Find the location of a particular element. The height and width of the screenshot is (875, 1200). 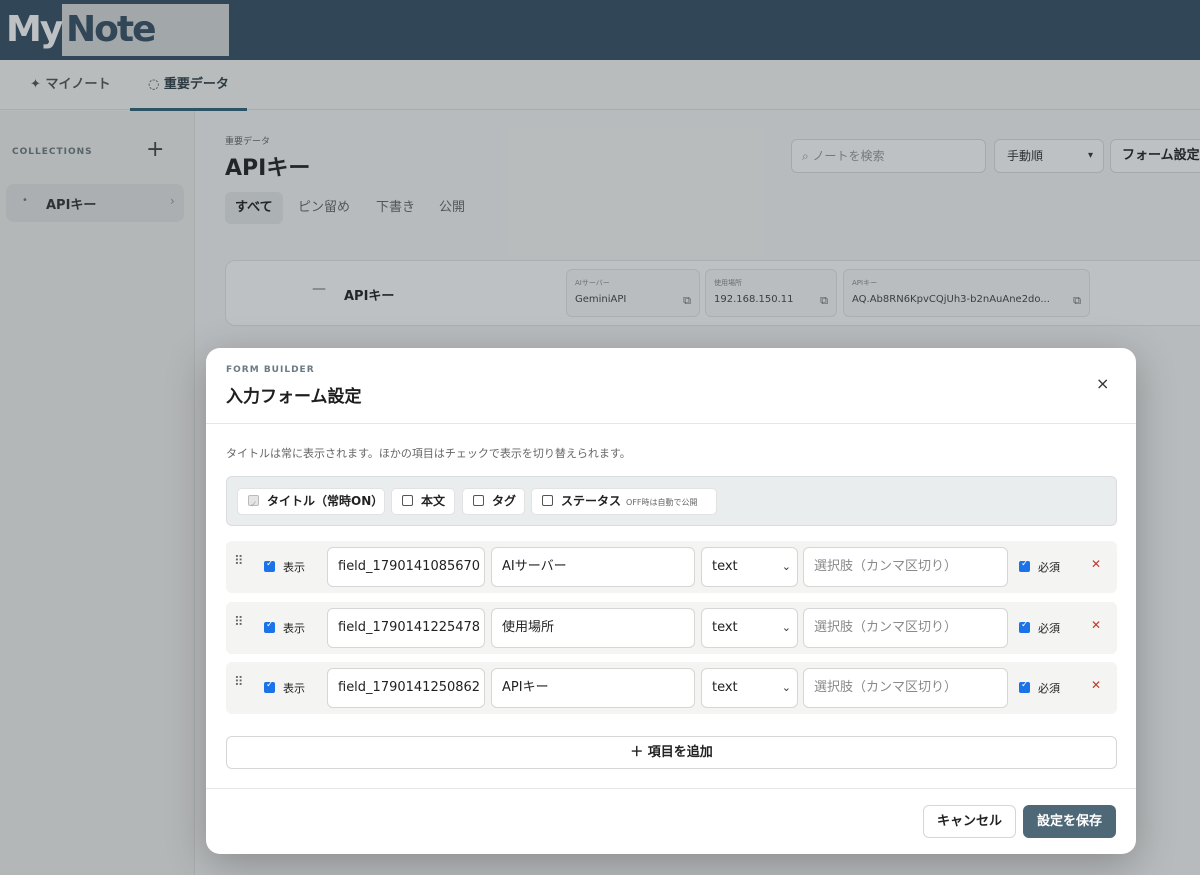

toggle-title: タイトル（常時ON） is located at coordinates (311, 503).